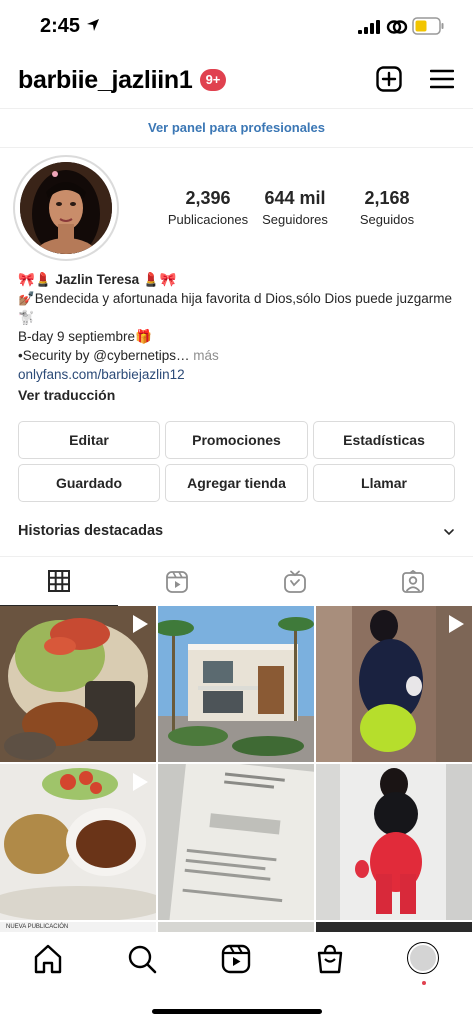 Image resolution: width=473 pixels, height=1024 pixels. I want to click on posts-stat: 2,396 Publicaciones, so click(208, 207).